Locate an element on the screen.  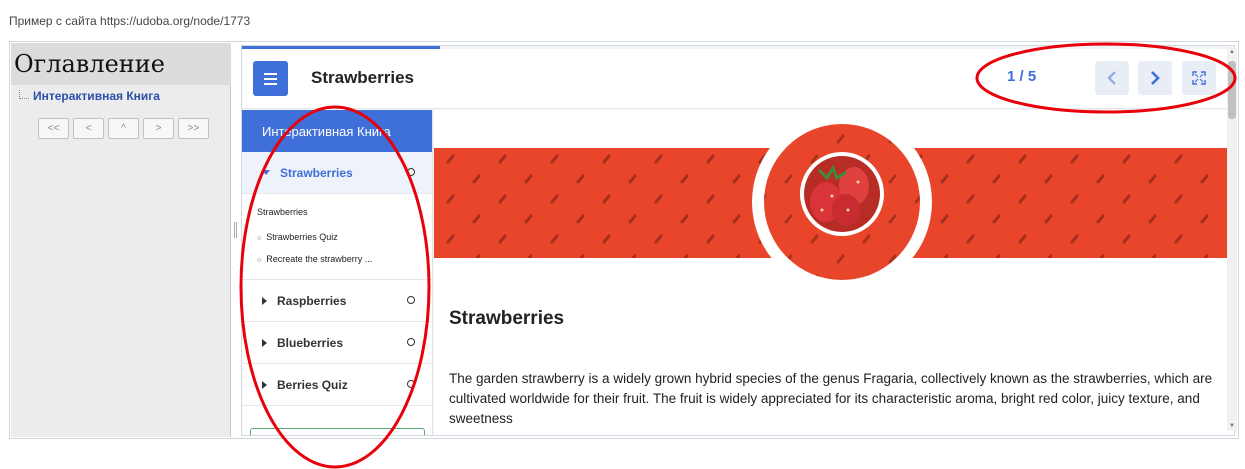
toc-navigation: << < ^ > >> is located at coordinates (123, 128).